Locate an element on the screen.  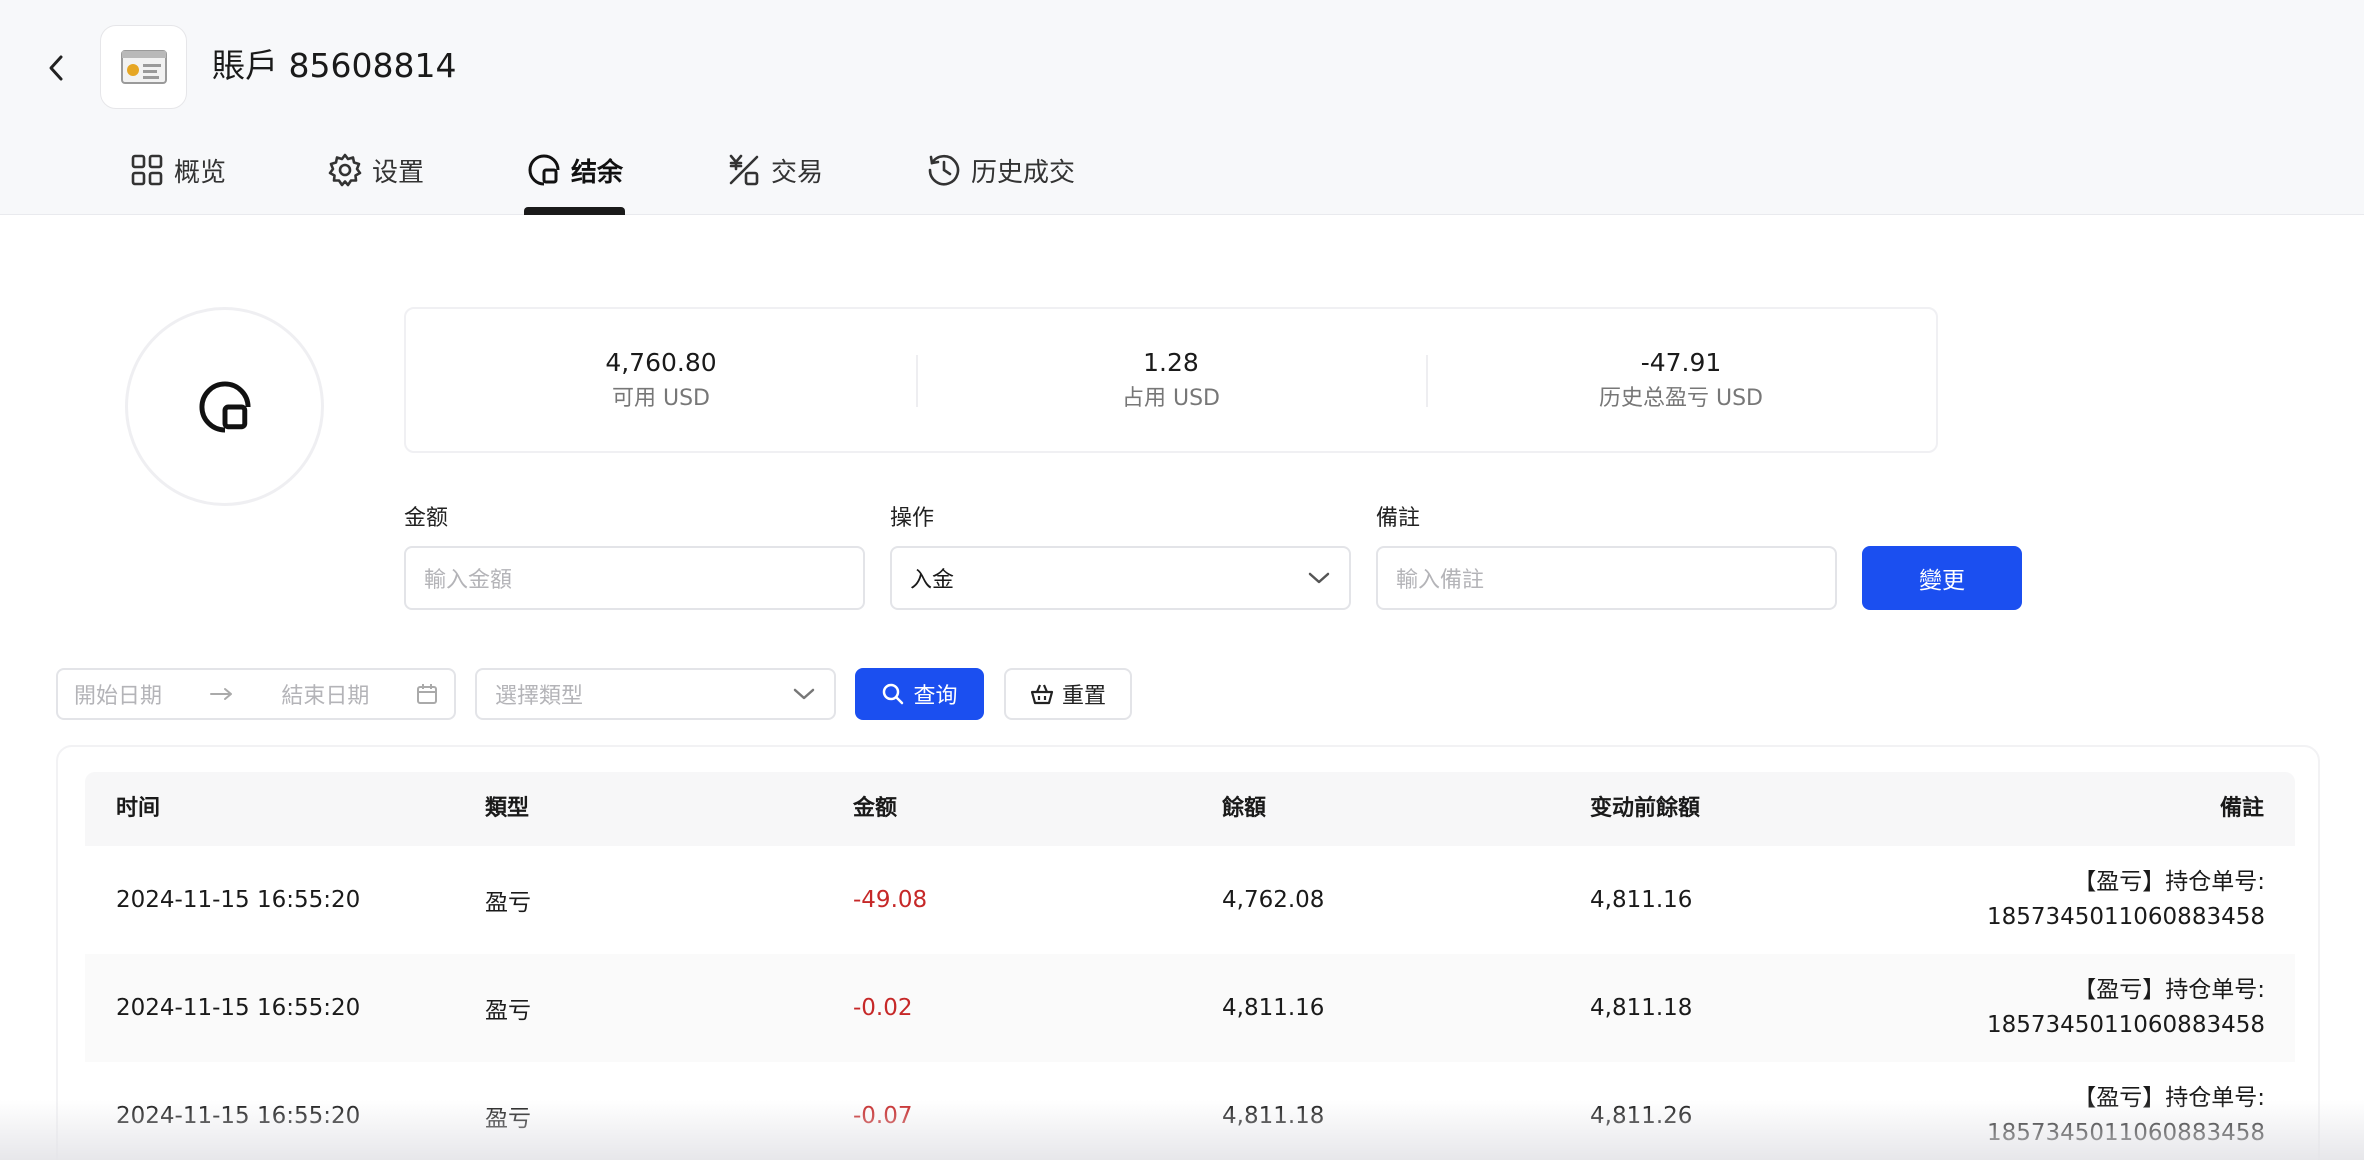
grid-icon is located at coordinates (147, 170).